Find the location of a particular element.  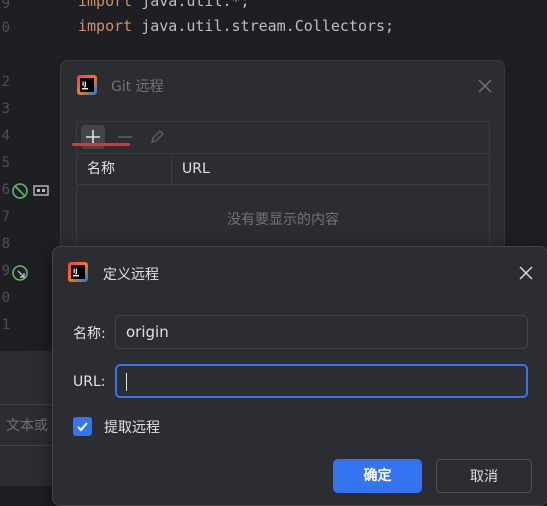

line-number: 5 is located at coordinates (5, 163).